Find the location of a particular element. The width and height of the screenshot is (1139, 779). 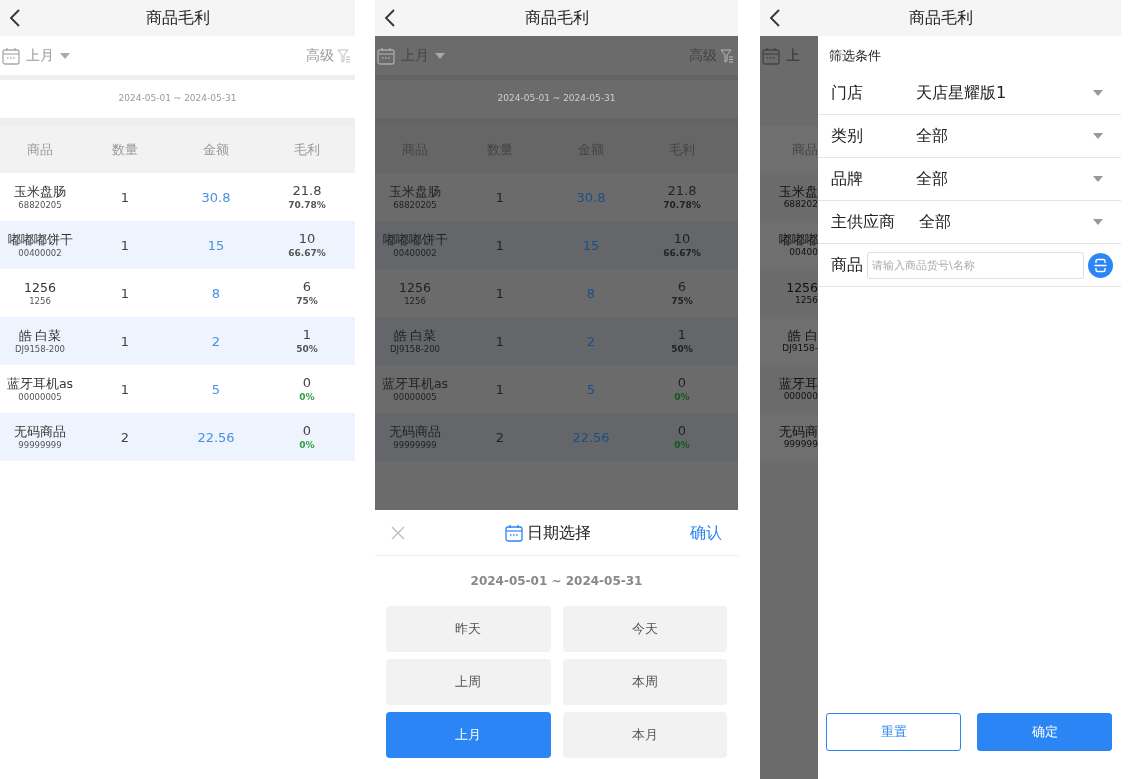

confirm-button: 确认 is located at coordinates (706, 532).